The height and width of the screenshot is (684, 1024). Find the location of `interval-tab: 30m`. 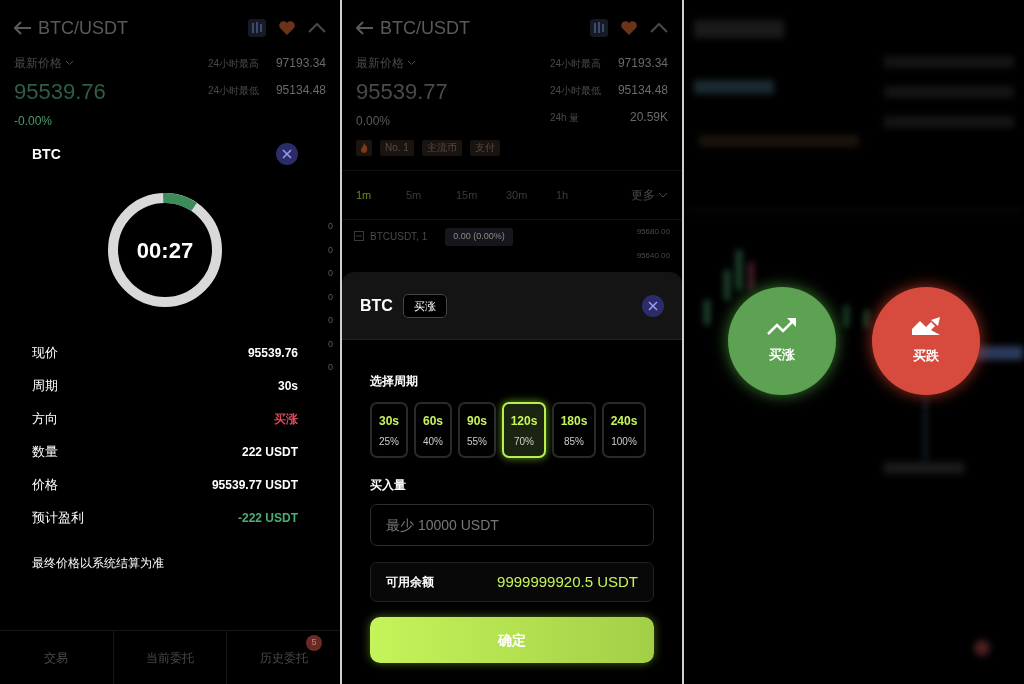

interval-tab: 30m is located at coordinates (531, 195).